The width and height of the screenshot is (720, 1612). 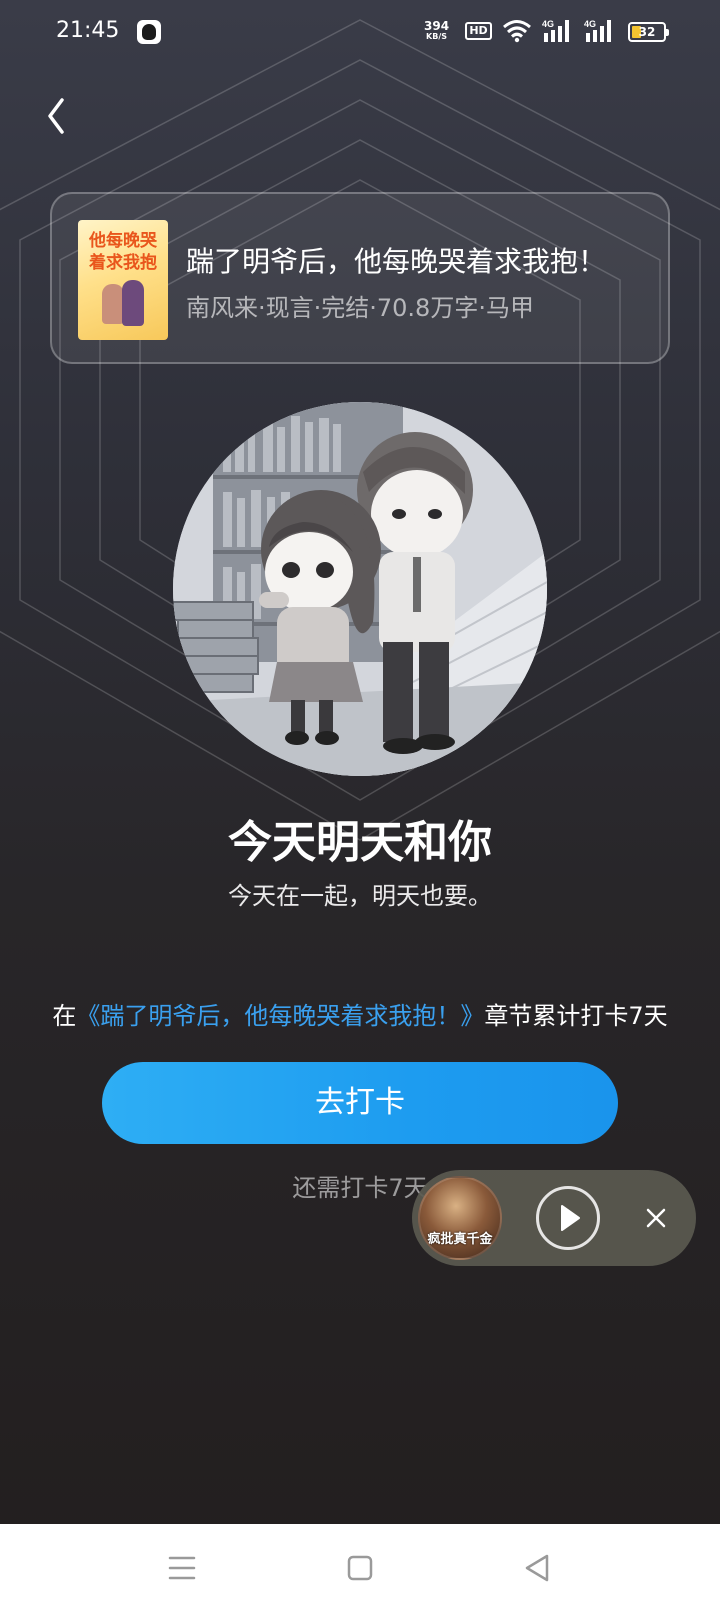 I want to click on play-icon, so click(x=570, y=1218).